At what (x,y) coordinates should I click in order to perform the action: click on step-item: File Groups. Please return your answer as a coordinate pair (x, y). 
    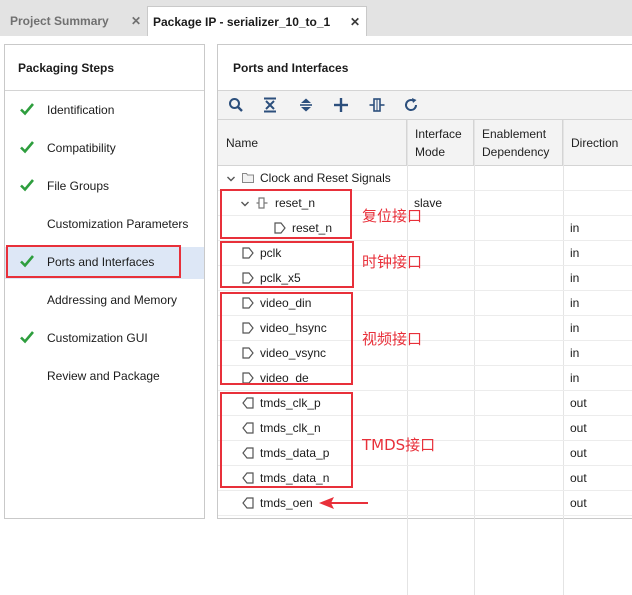
    Looking at the image, I should click on (104, 187).